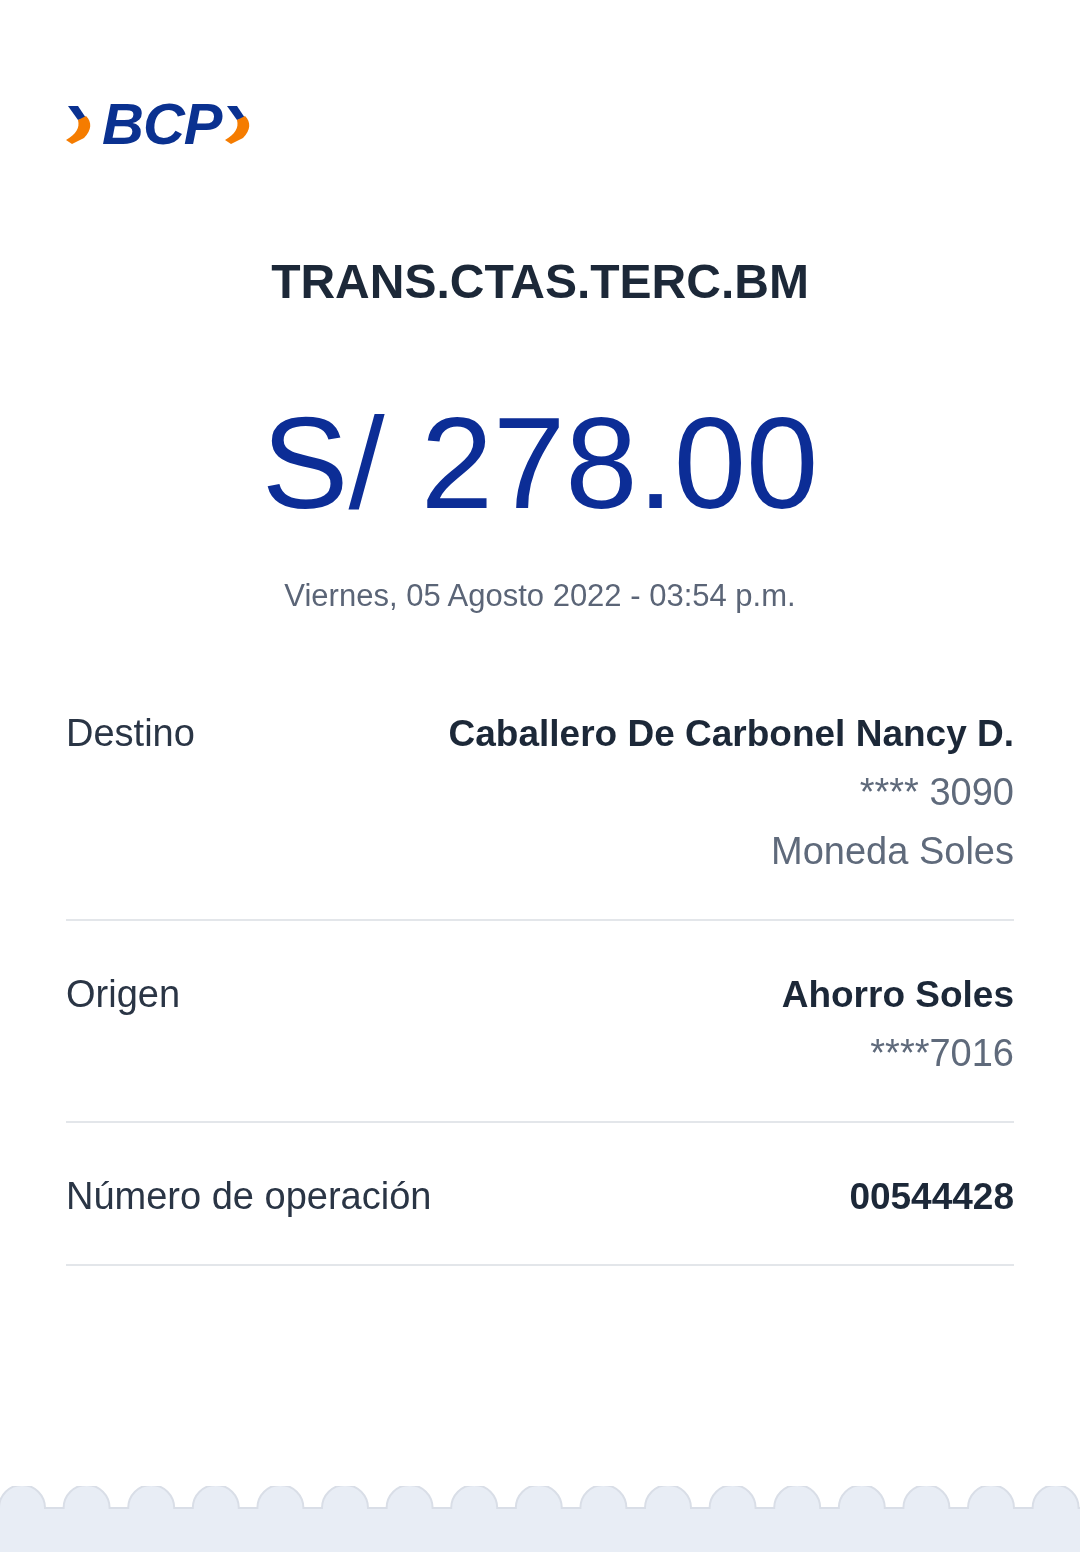  Describe the element at coordinates (130, 733) in the screenshot. I see `detail-label: Destino` at that location.